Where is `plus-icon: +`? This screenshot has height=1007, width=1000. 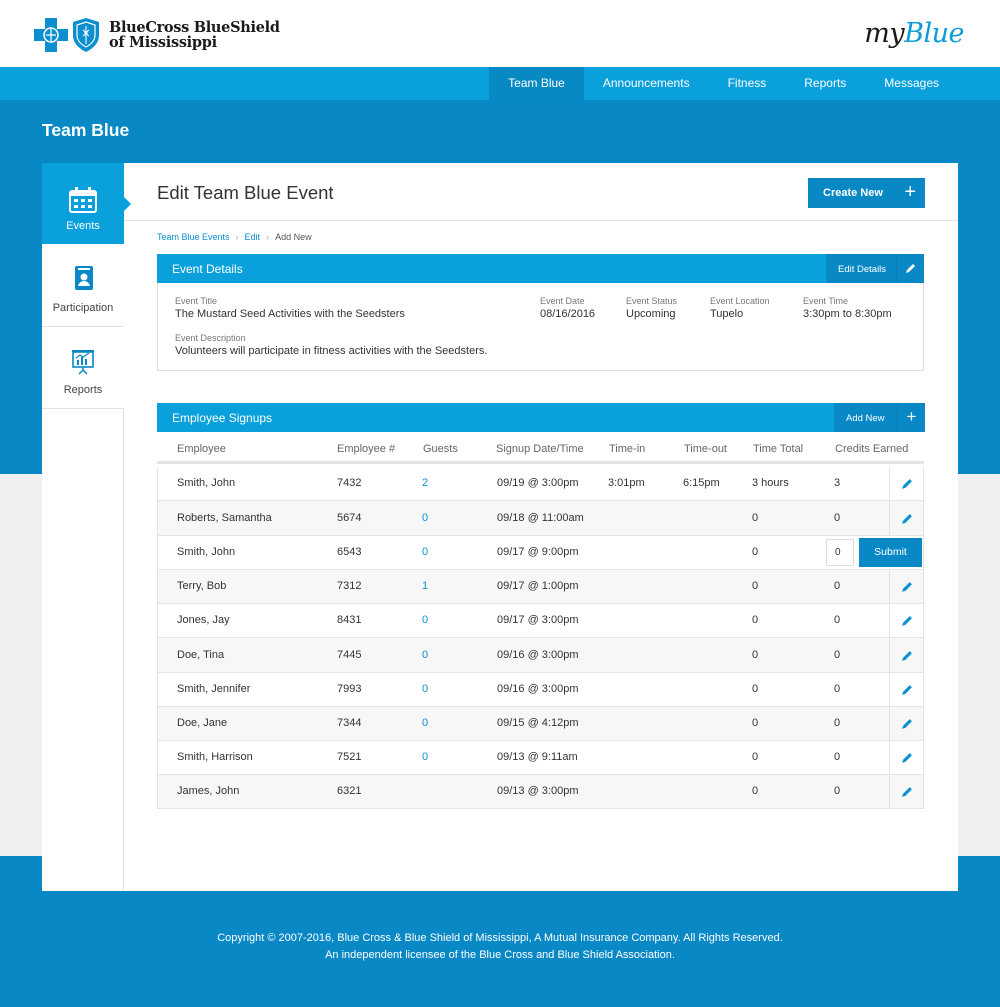
plus-icon: + is located at coordinates (911, 417).